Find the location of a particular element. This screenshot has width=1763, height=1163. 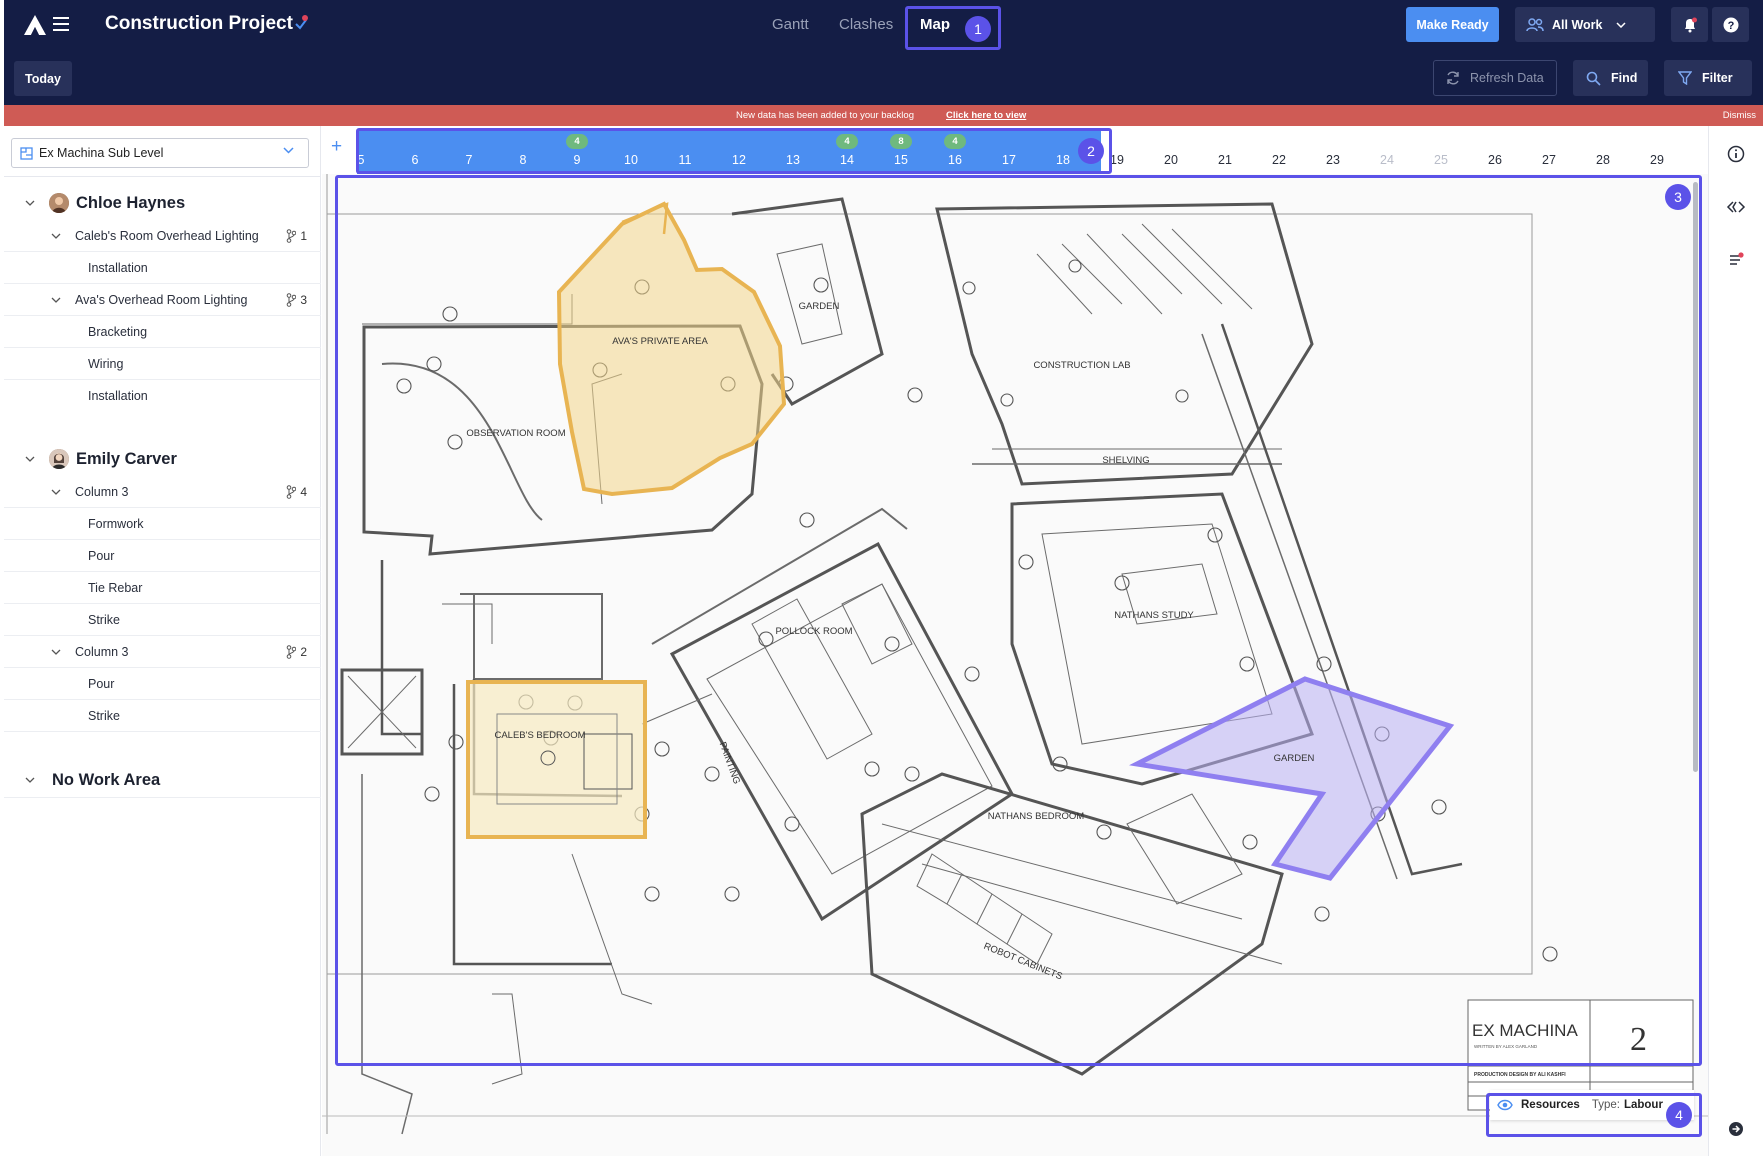

timeline-day: 27 is located at coordinates (1549, 160).